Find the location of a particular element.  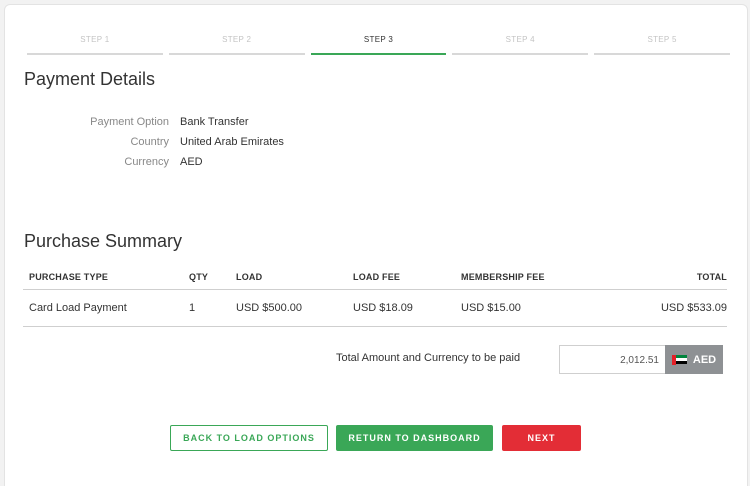

cell-total: USD $533.09 is located at coordinates (659, 308).